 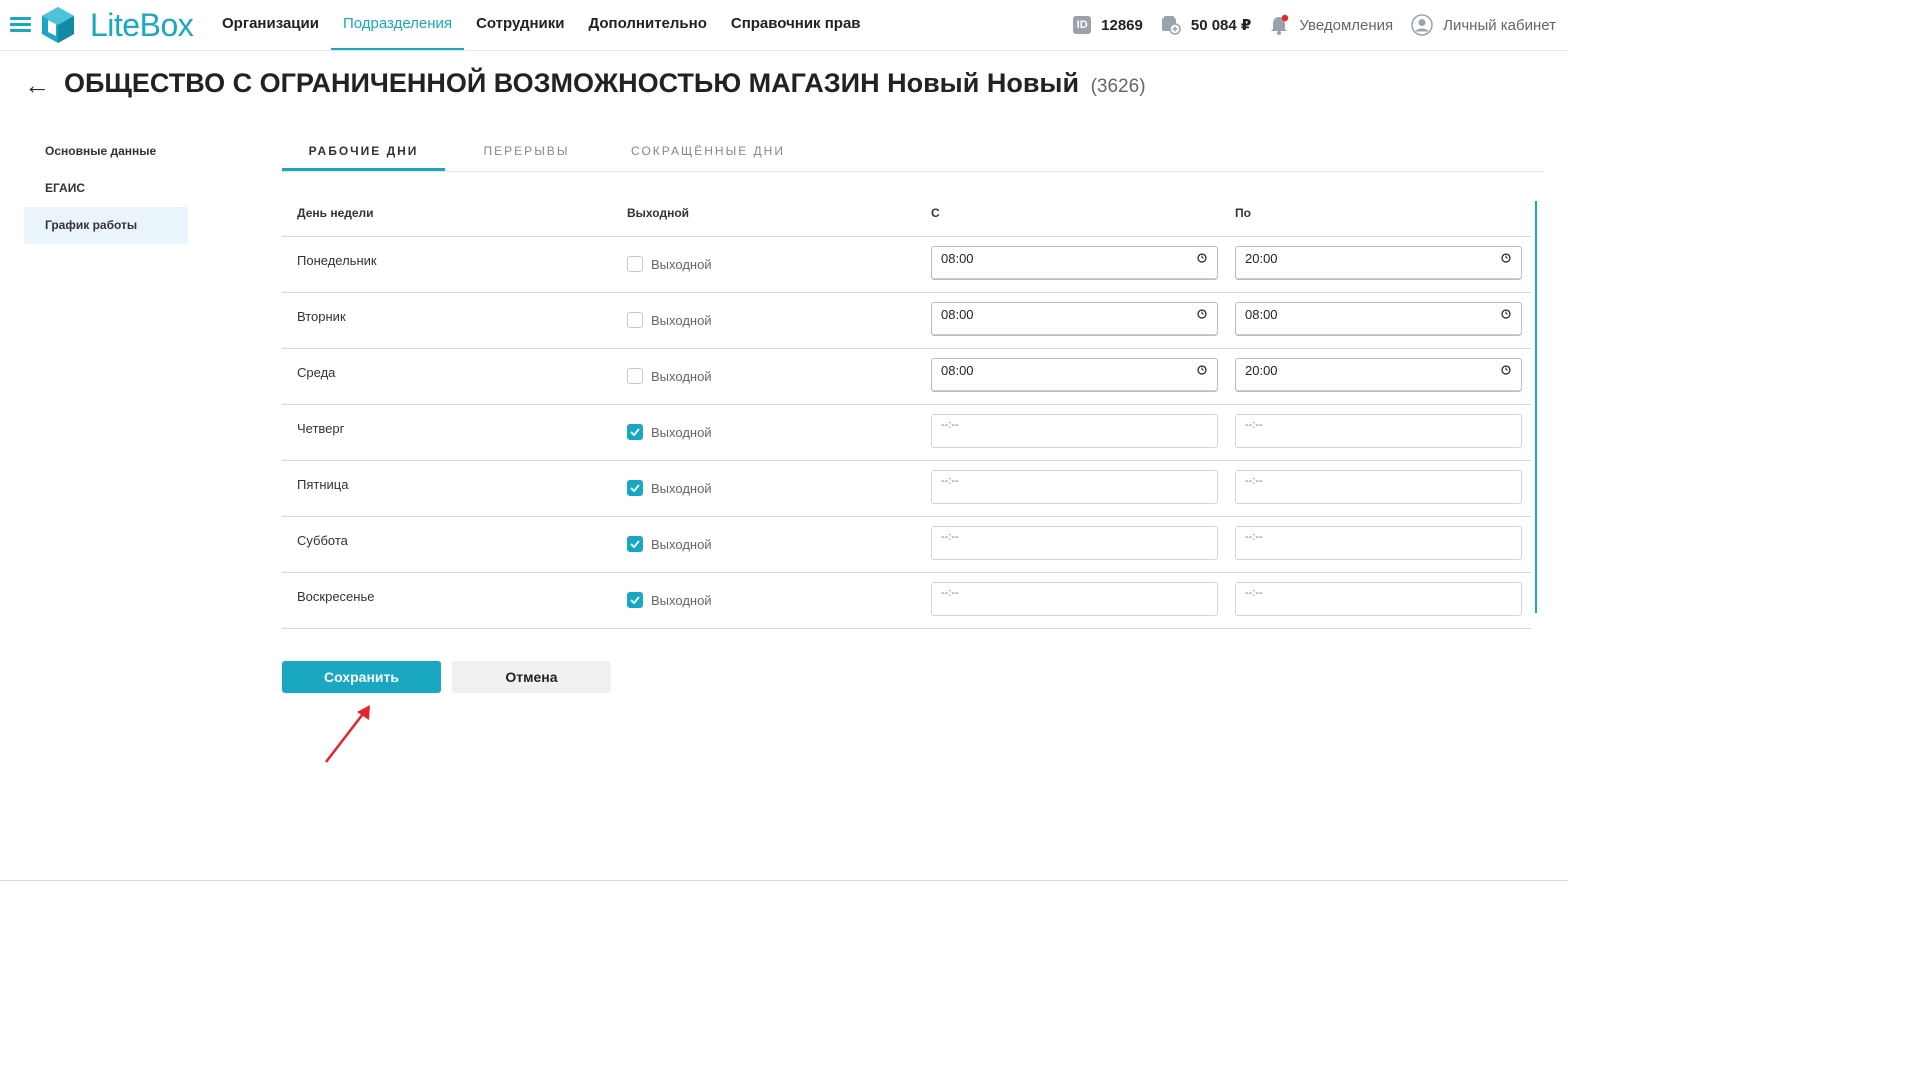 I want to click on nav-subdivisions: Подразделения, so click(x=397, y=25).